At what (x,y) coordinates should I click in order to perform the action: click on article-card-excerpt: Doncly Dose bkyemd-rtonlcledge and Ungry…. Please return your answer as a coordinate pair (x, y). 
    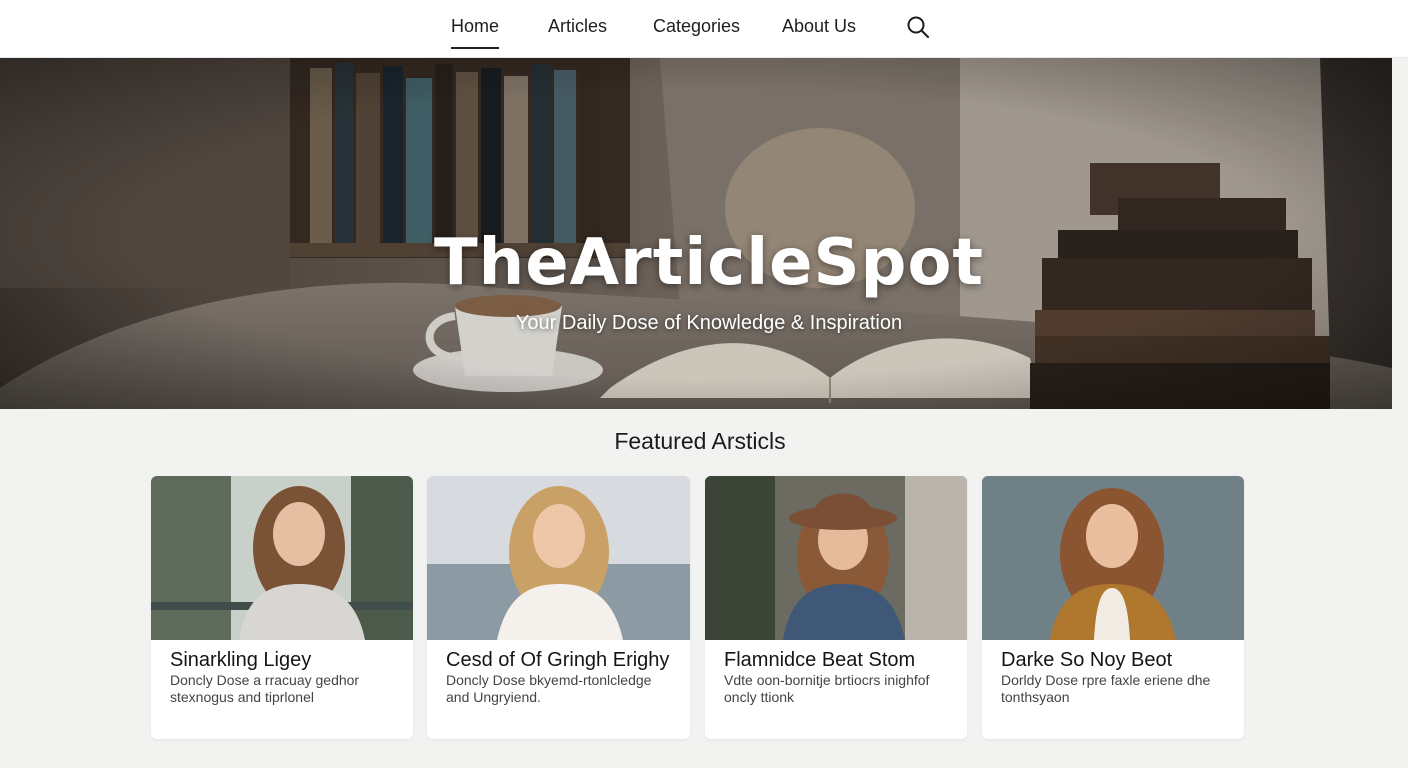
    Looking at the image, I should click on (549, 688).